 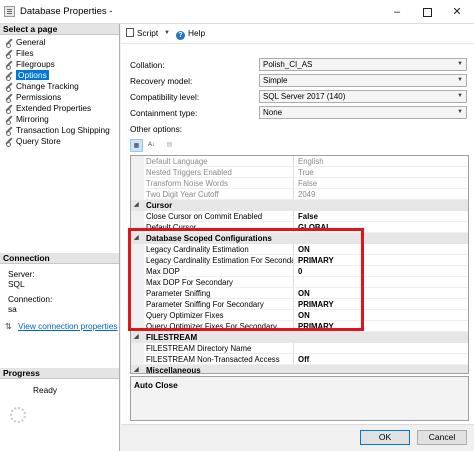 What do you see at coordinates (57, 130) in the screenshot?
I see `nav-item-transaction-log-shipping: Transaction Log Shipping` at bounding box center [57, 130].